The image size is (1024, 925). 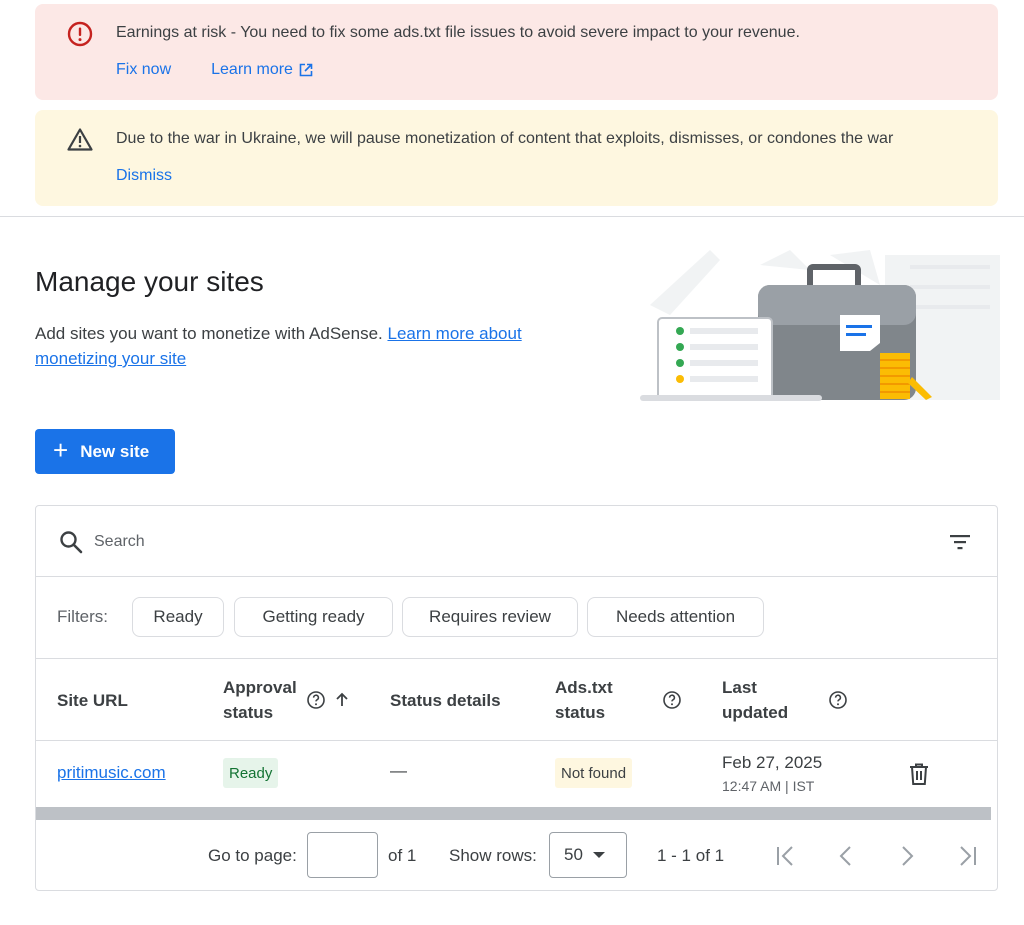 I want to click on column-last-updated: Last updated, so click(x=755, y=700).